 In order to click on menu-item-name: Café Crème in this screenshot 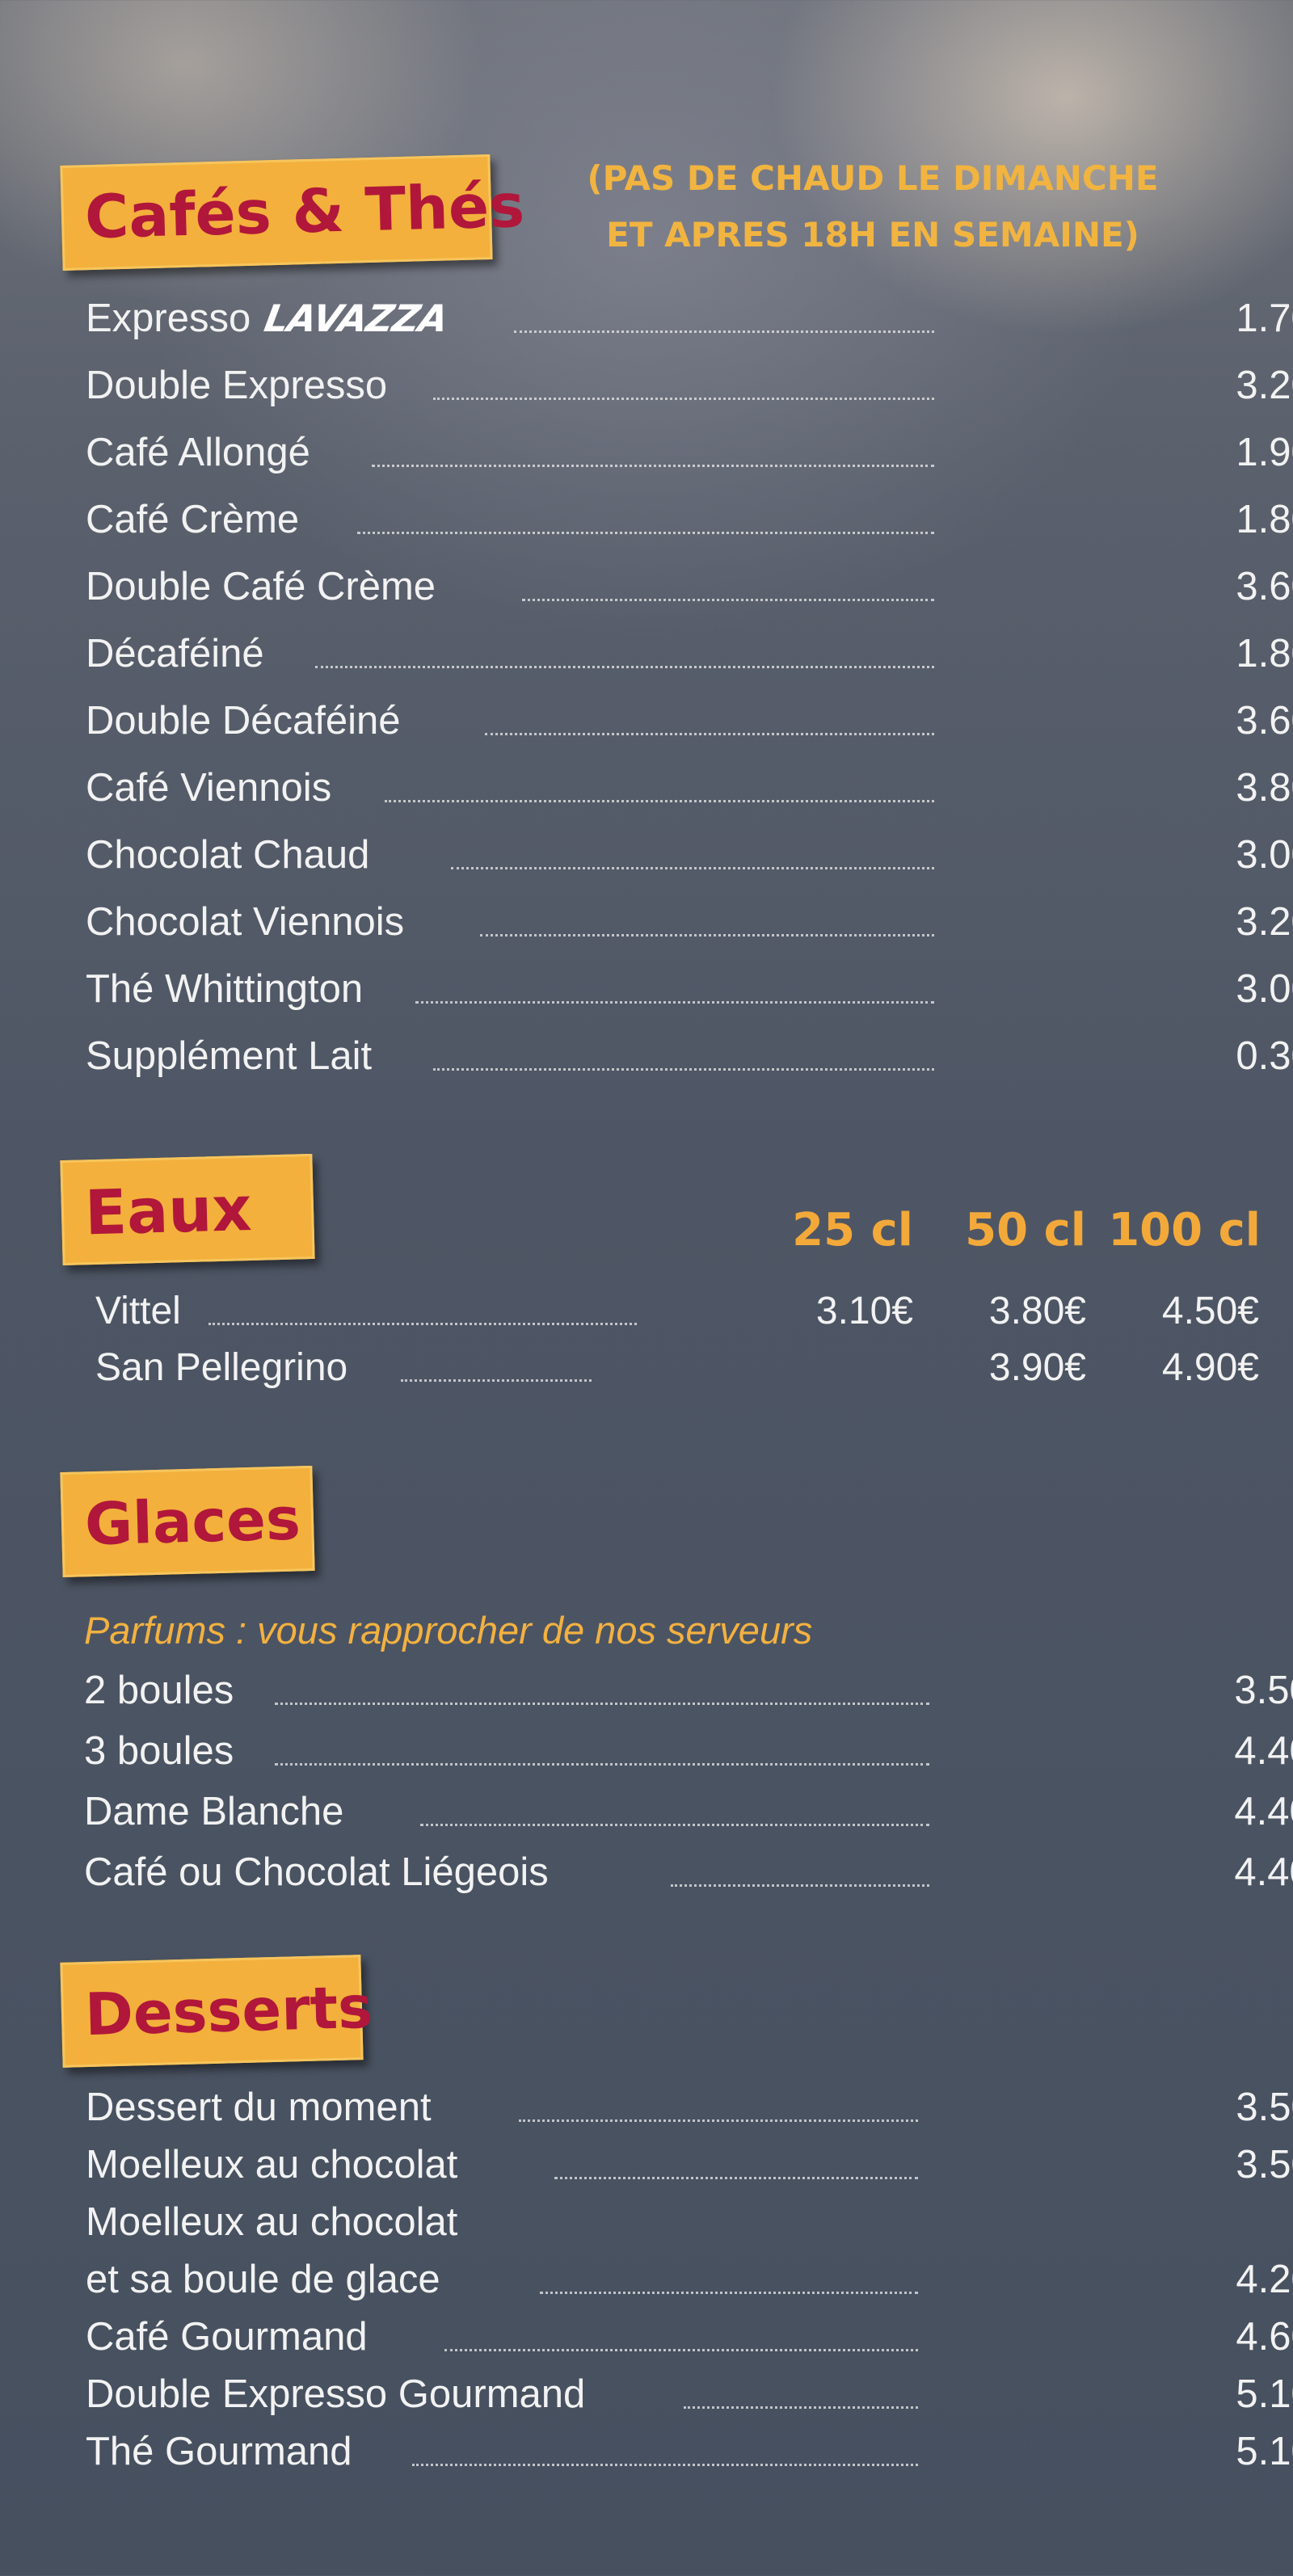, I will do `click(193, 519)`.